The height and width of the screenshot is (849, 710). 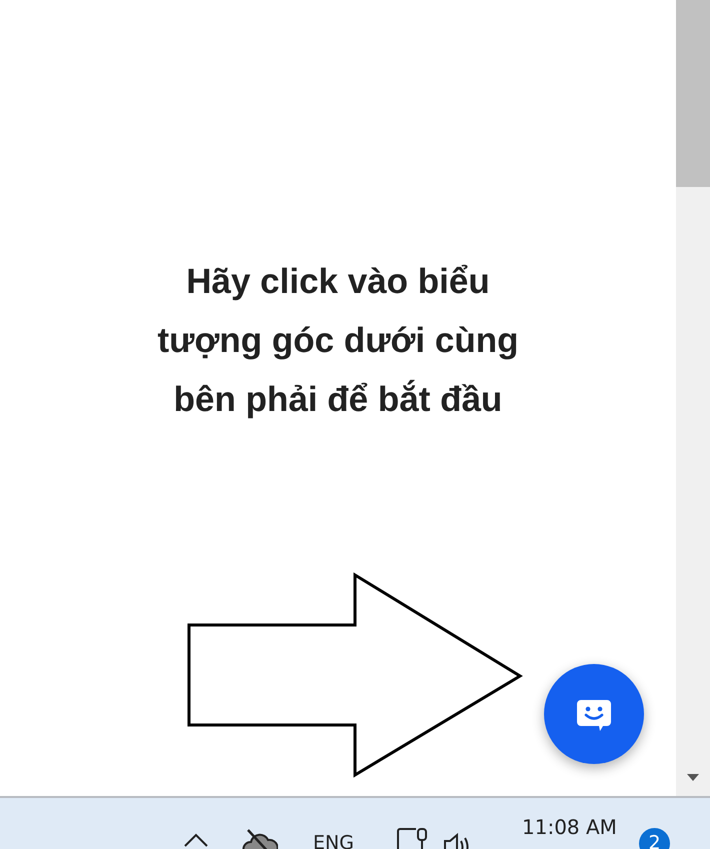 What do you see at coordinates (338, 282) in the screenshot?
I see `instruction-text: Hãy click vào biểu` at bounding box center [338, 282].